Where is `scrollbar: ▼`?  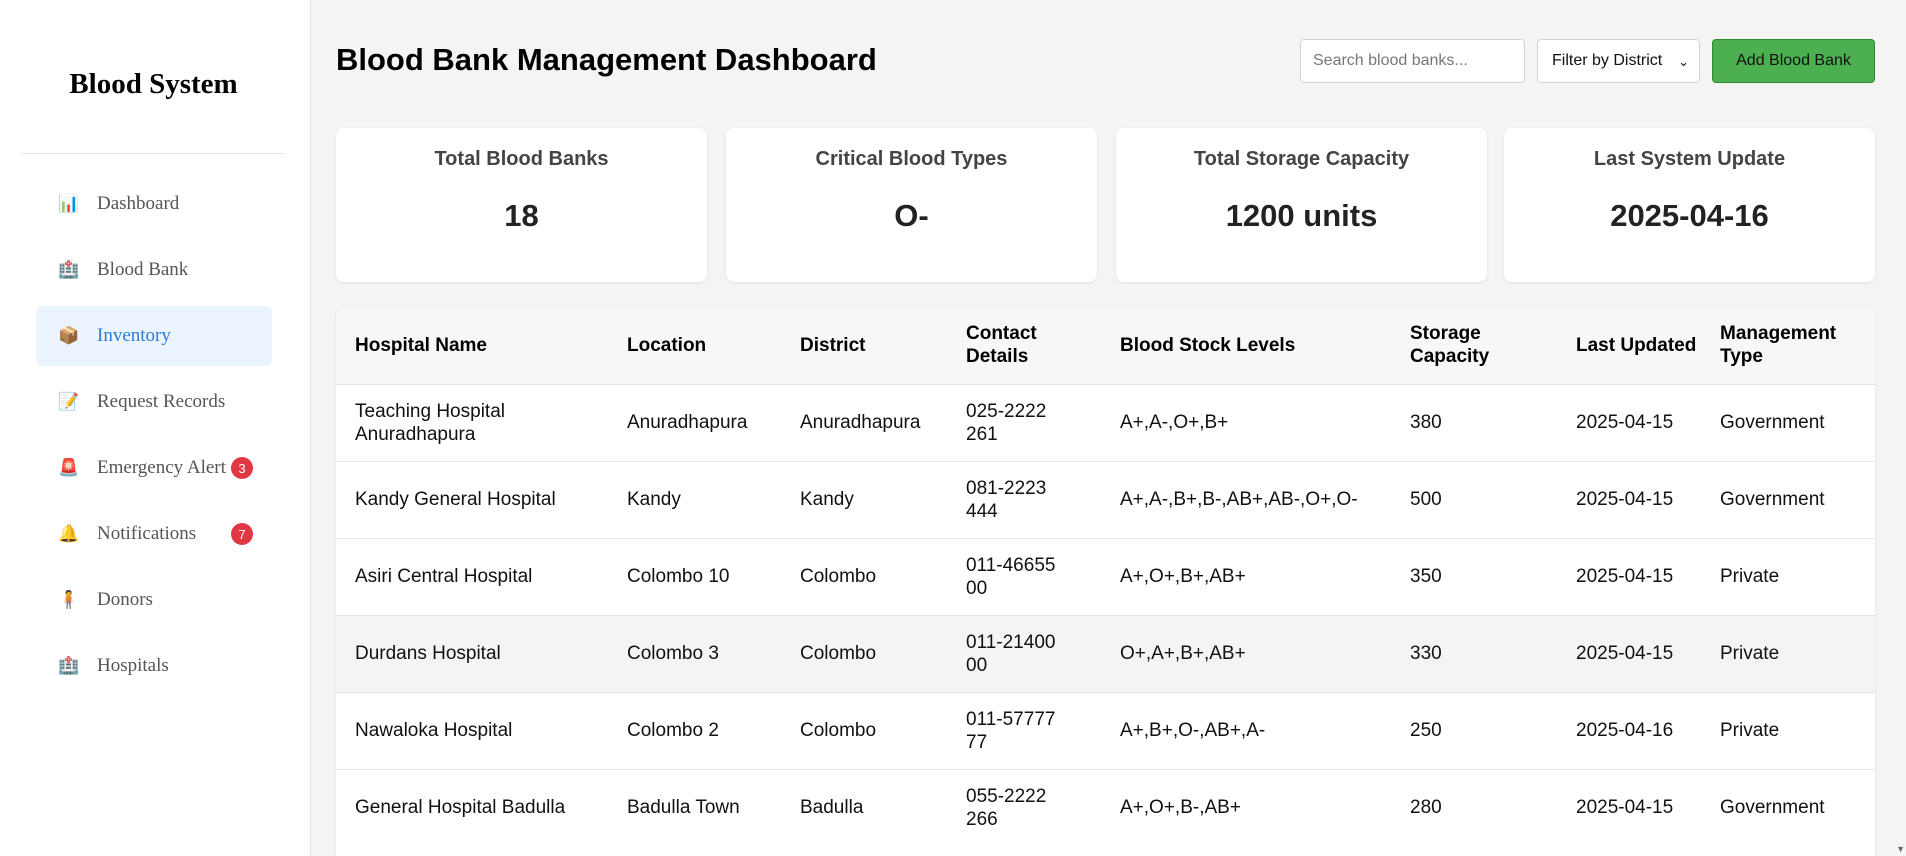
scrollbar: ▼ is located at coordinates (1901, 428).